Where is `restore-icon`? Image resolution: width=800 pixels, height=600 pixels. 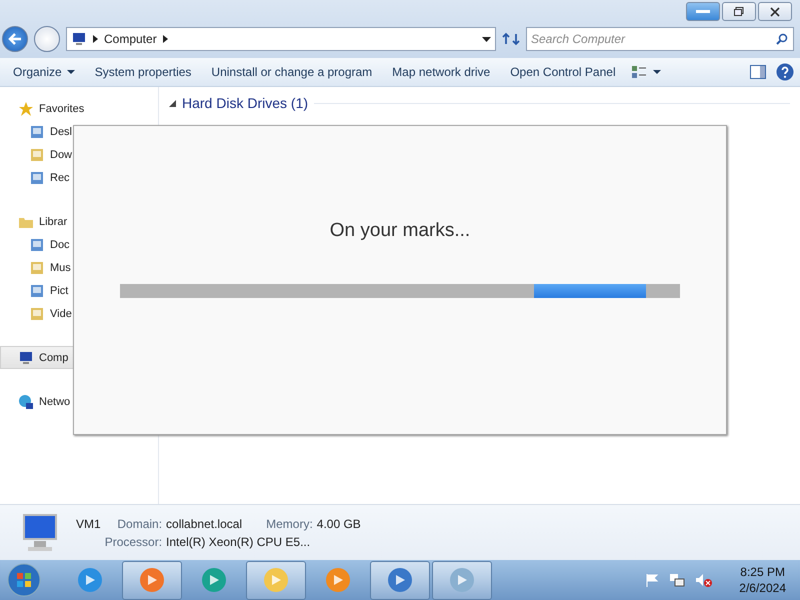 restore-icon is located at coordinates (739, 11).